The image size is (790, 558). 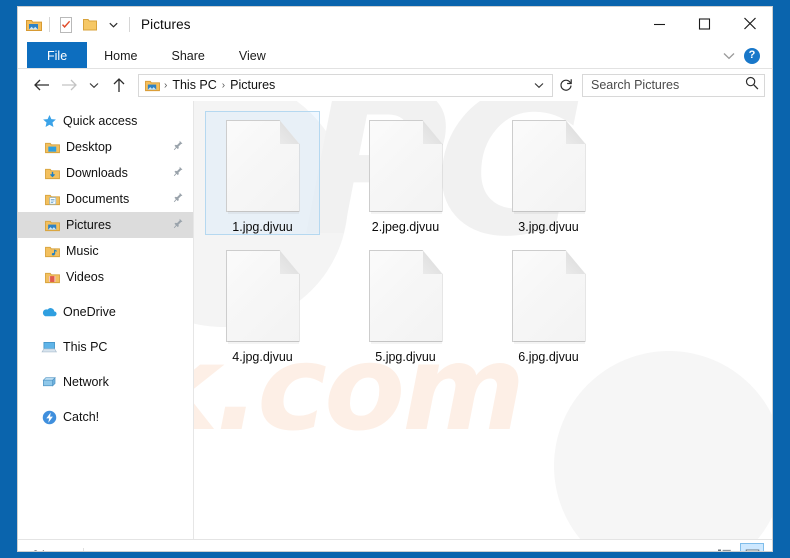 I want to click on sidebar-item-onedrive: OneDrive, so click(x=105, y=312).